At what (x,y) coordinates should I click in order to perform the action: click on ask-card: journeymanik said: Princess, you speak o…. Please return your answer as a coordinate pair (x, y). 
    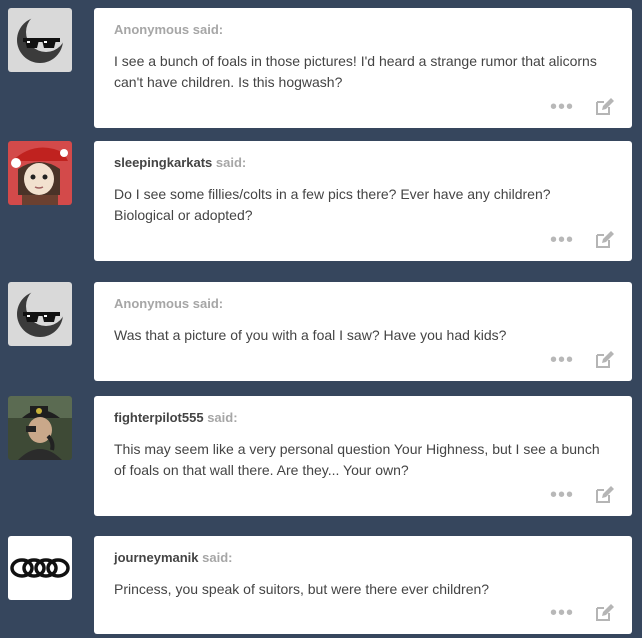
    Looking at the image, I should click on (363, 585).